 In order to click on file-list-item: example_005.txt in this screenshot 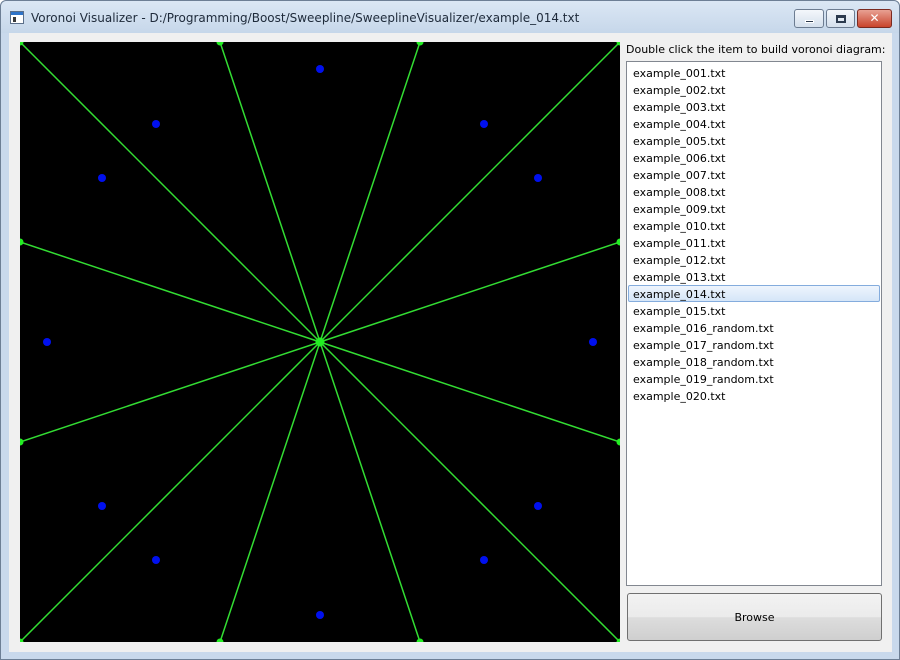, I will do `click(754, 140)`.